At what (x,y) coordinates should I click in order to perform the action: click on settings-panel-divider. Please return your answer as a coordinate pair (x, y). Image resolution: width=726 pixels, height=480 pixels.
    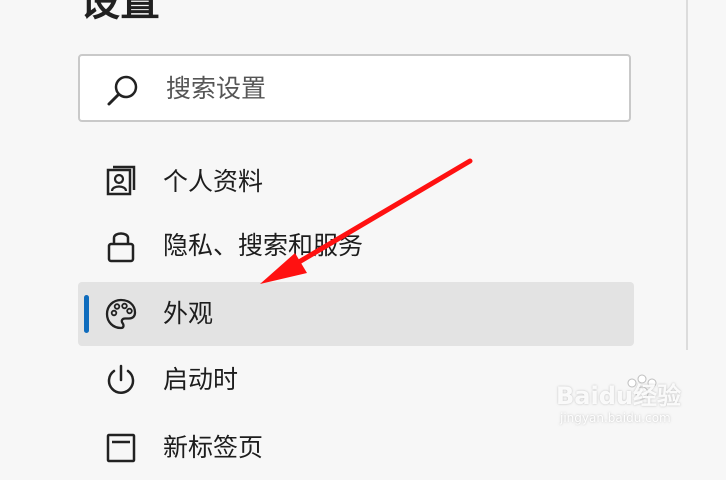
    Looking at the image, I should click on (687, 175).